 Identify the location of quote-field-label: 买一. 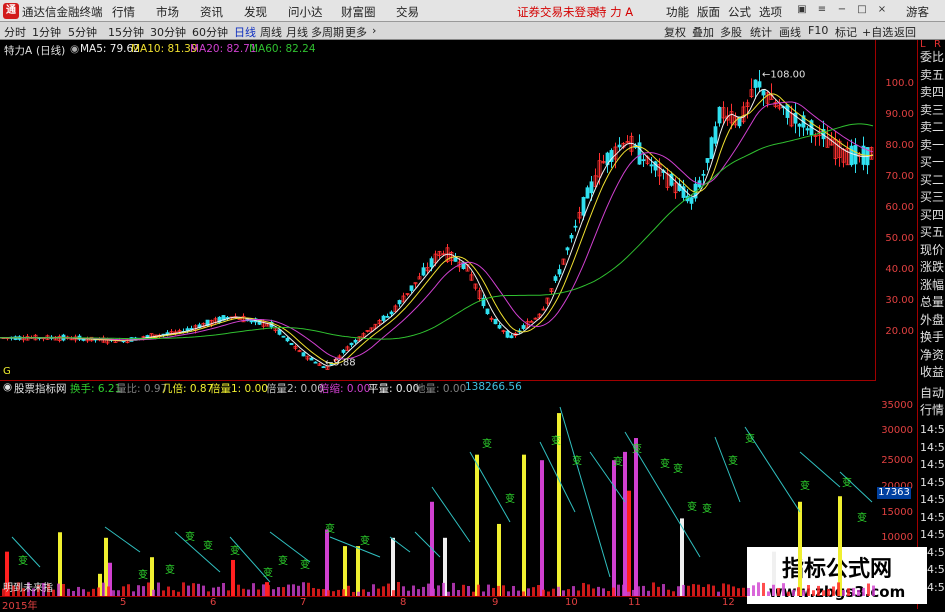
(932, 162).